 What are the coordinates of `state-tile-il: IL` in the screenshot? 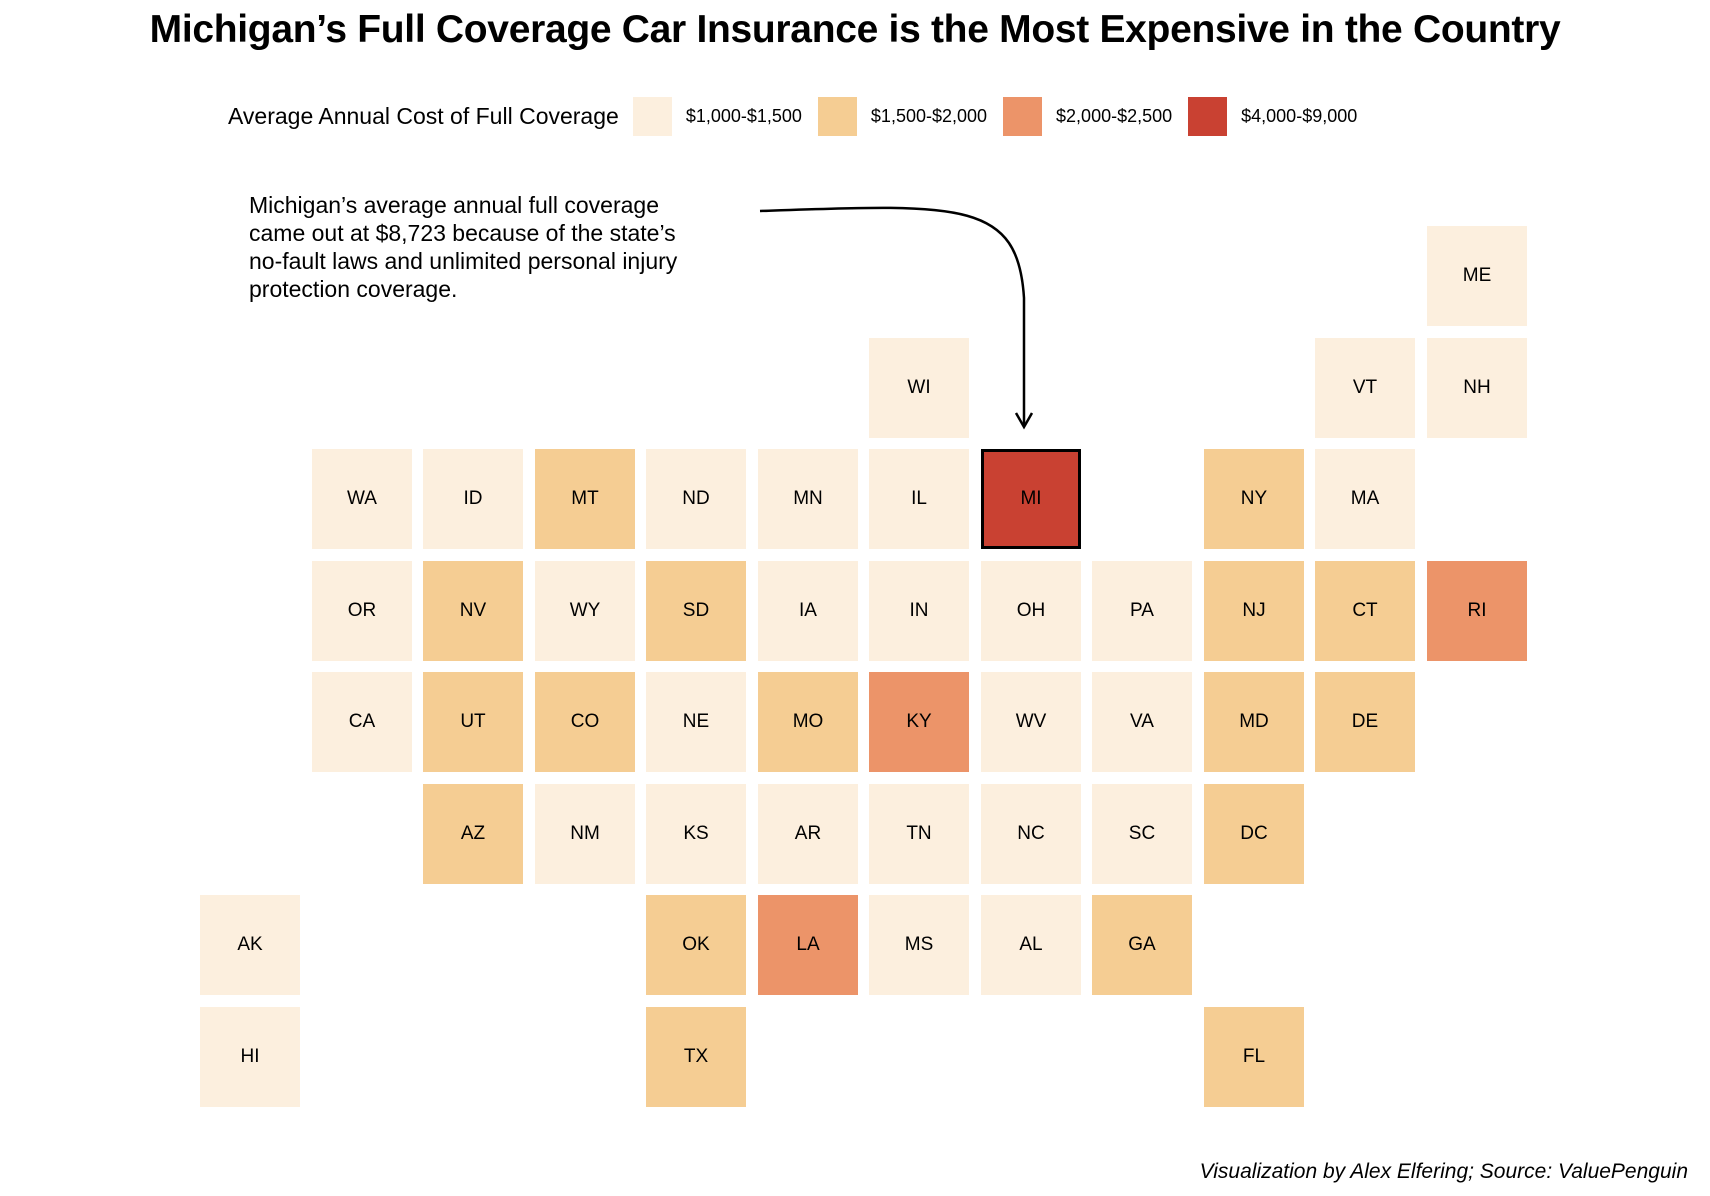 It's located at (919, 499).